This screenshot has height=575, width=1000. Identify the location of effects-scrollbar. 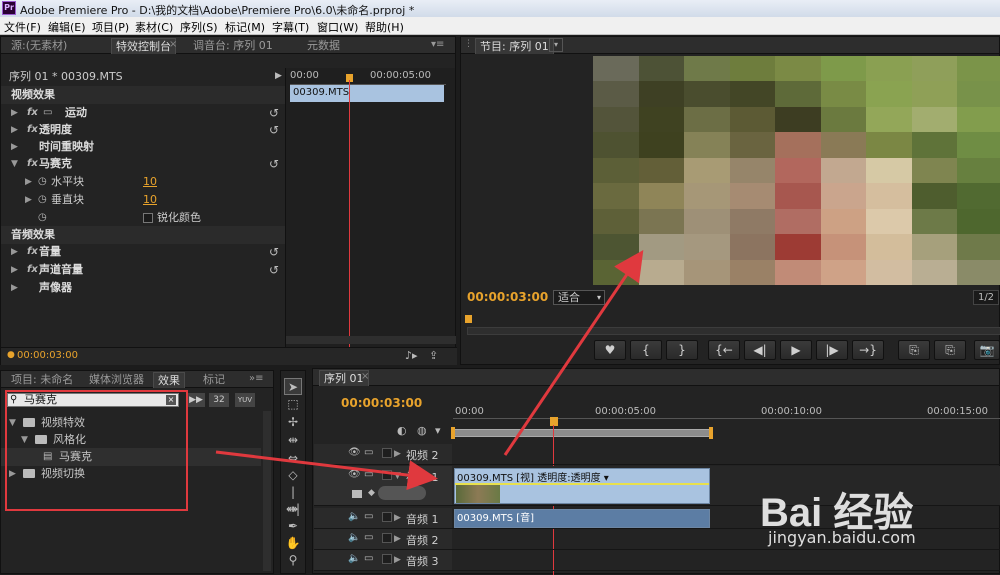
(267, 491).